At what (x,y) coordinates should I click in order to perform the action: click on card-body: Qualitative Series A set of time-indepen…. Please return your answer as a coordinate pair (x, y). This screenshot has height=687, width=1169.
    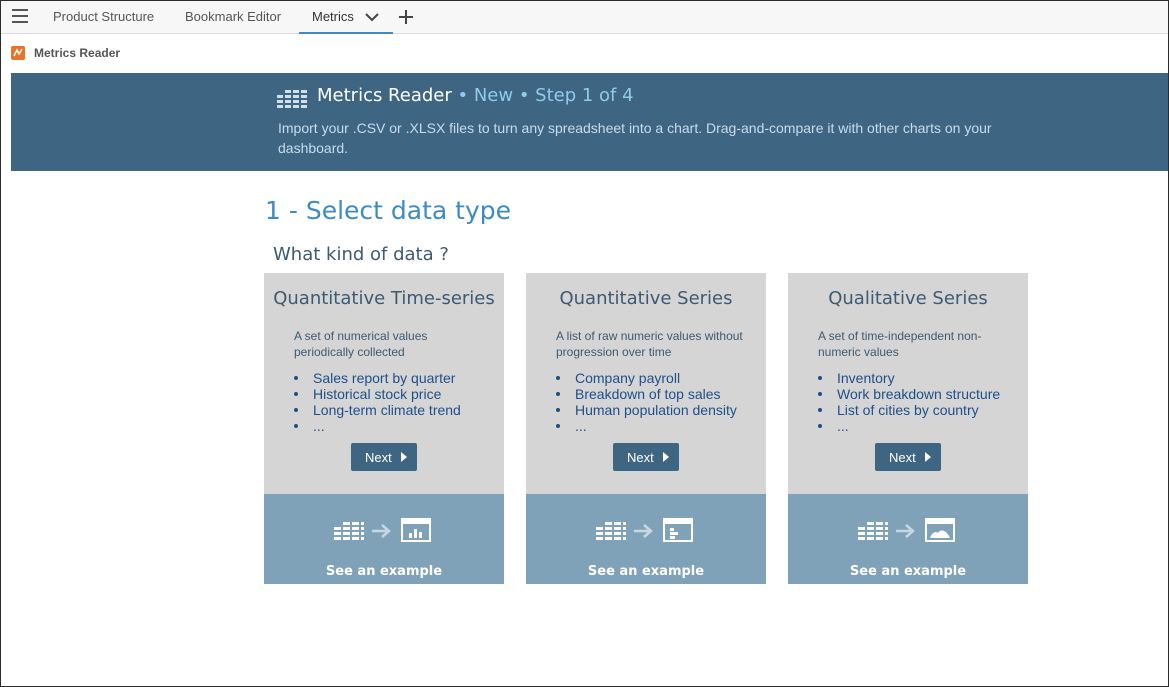
    Looking at the image, I should click on (908, 383).